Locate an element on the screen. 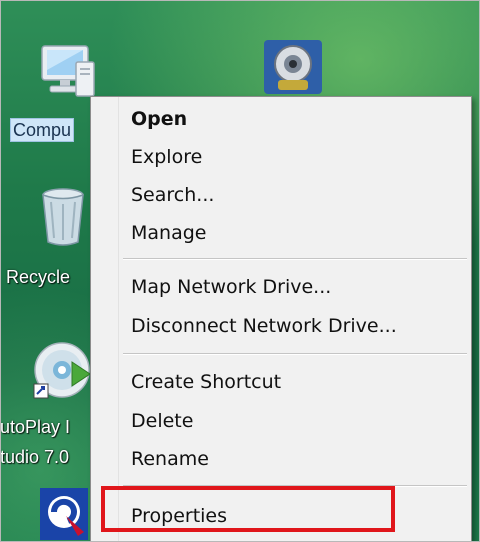  menu-item-properties: Properties is located at coordinates (179, 516).